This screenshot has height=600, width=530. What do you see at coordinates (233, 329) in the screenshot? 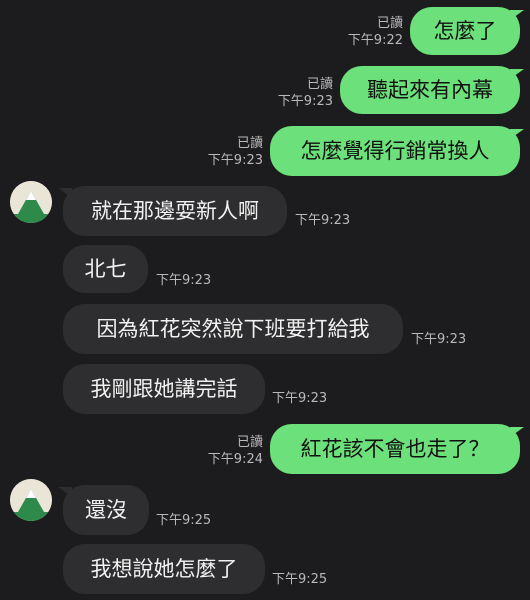
I see `incoming-message-bubble: 因為紅花突然說下班要打給我` at bounding box center [233, 329].